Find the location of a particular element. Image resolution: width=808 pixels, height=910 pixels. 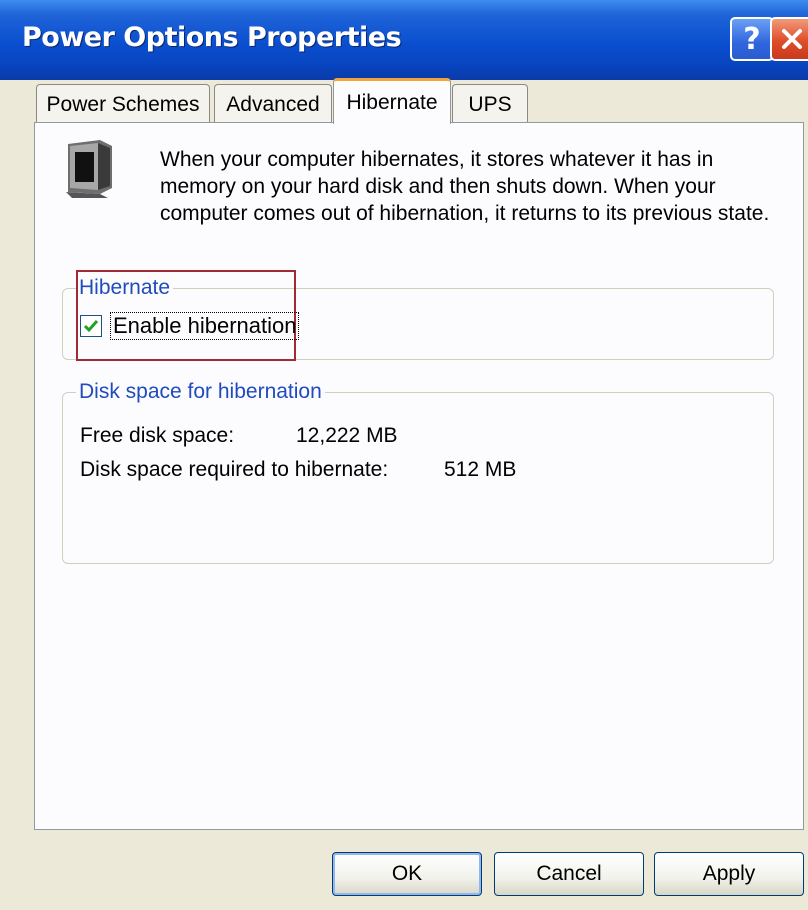

apply-button: Apply is located at coordinates (729, 874).